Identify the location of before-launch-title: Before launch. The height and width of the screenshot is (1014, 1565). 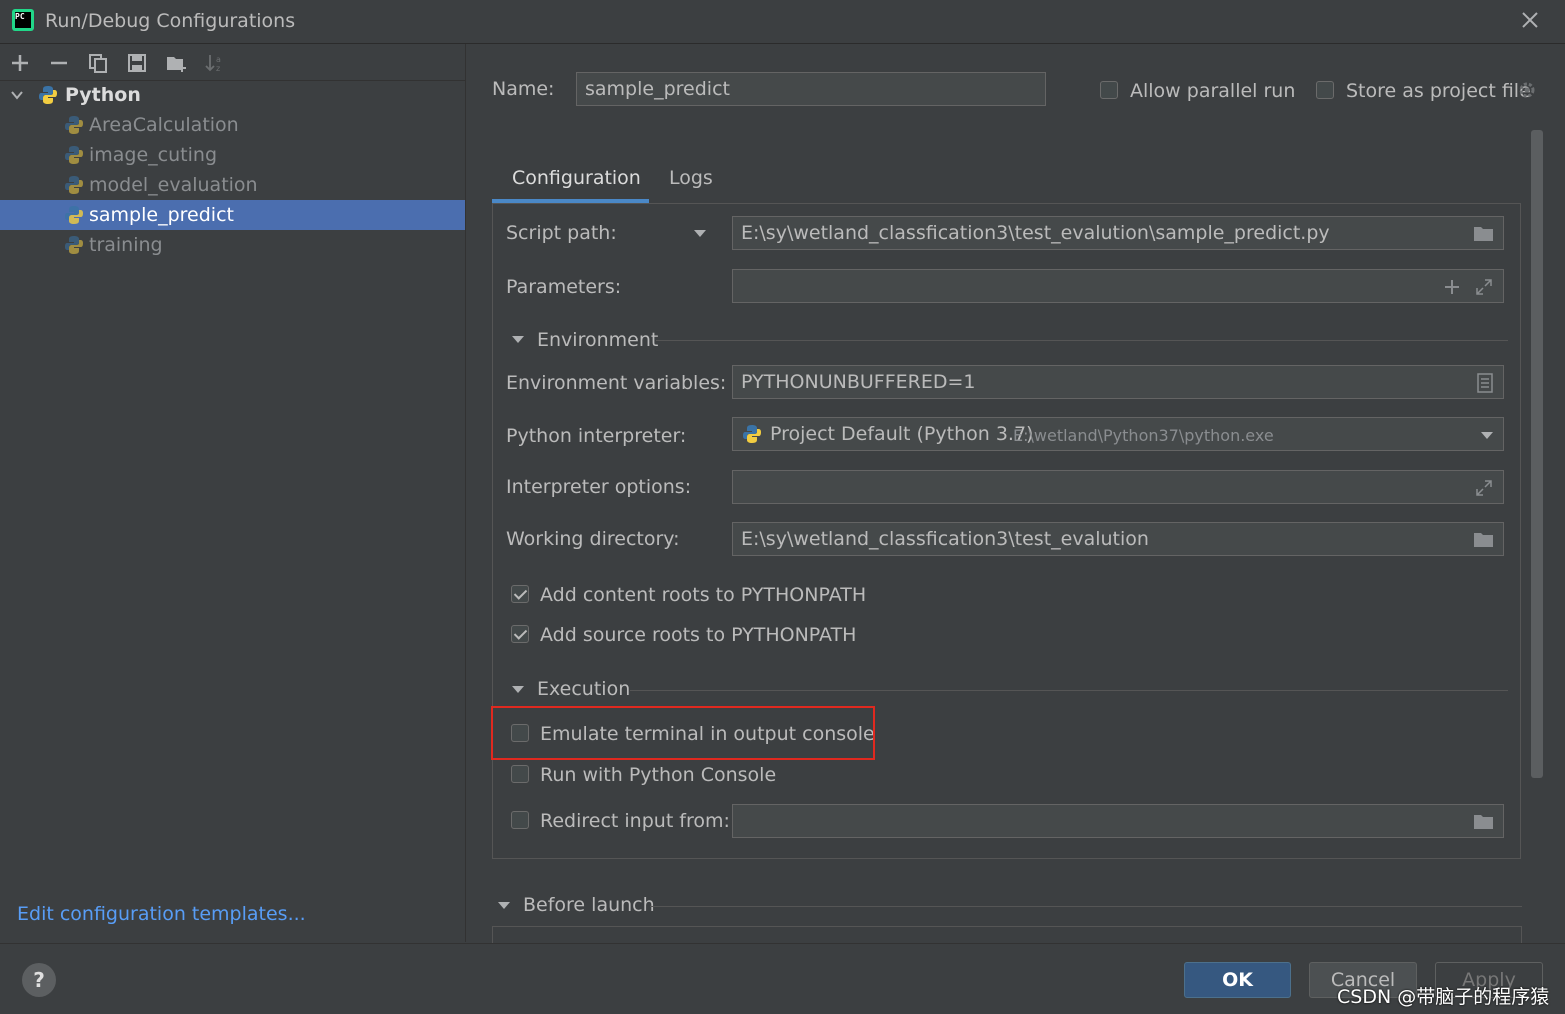
(589, 905).